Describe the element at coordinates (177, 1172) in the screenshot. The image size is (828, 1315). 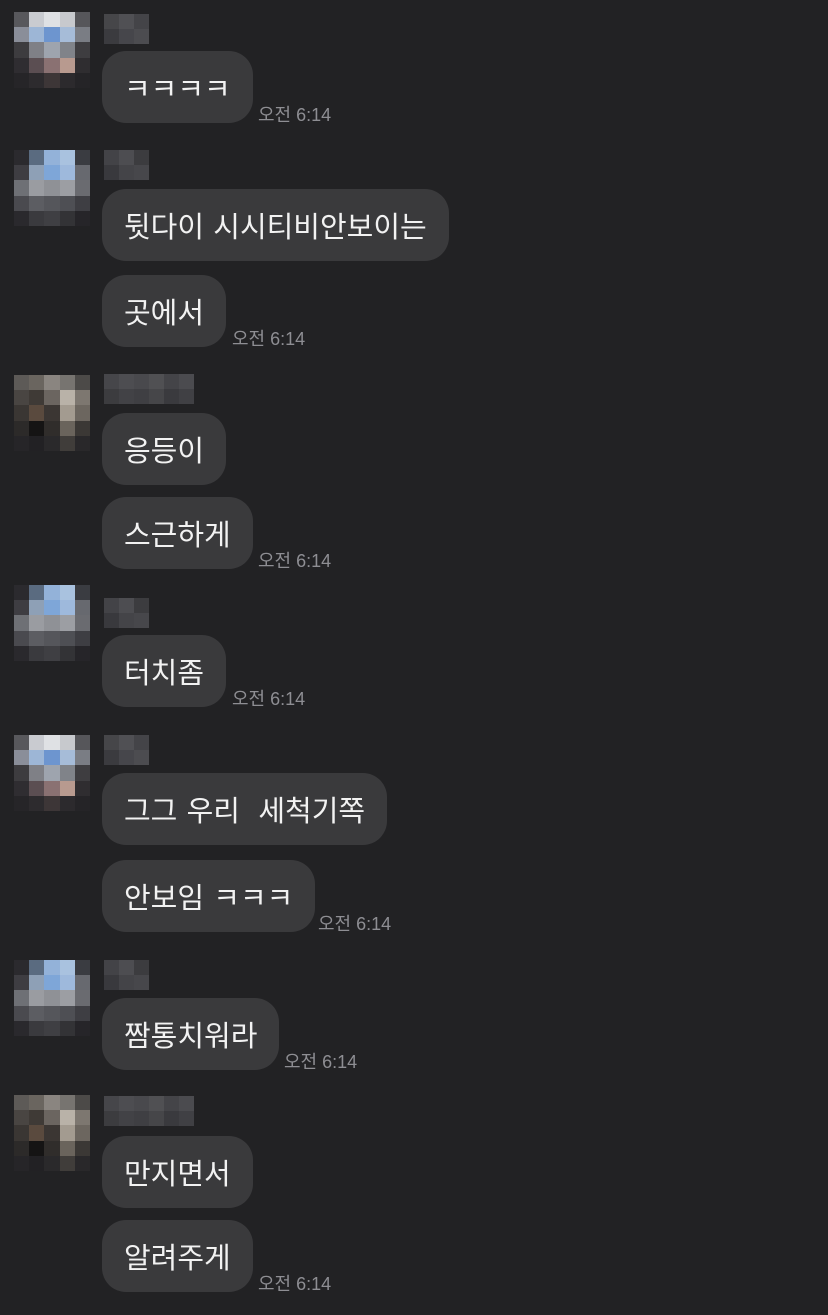
I see `message-bubble: 만지면서` at that location.